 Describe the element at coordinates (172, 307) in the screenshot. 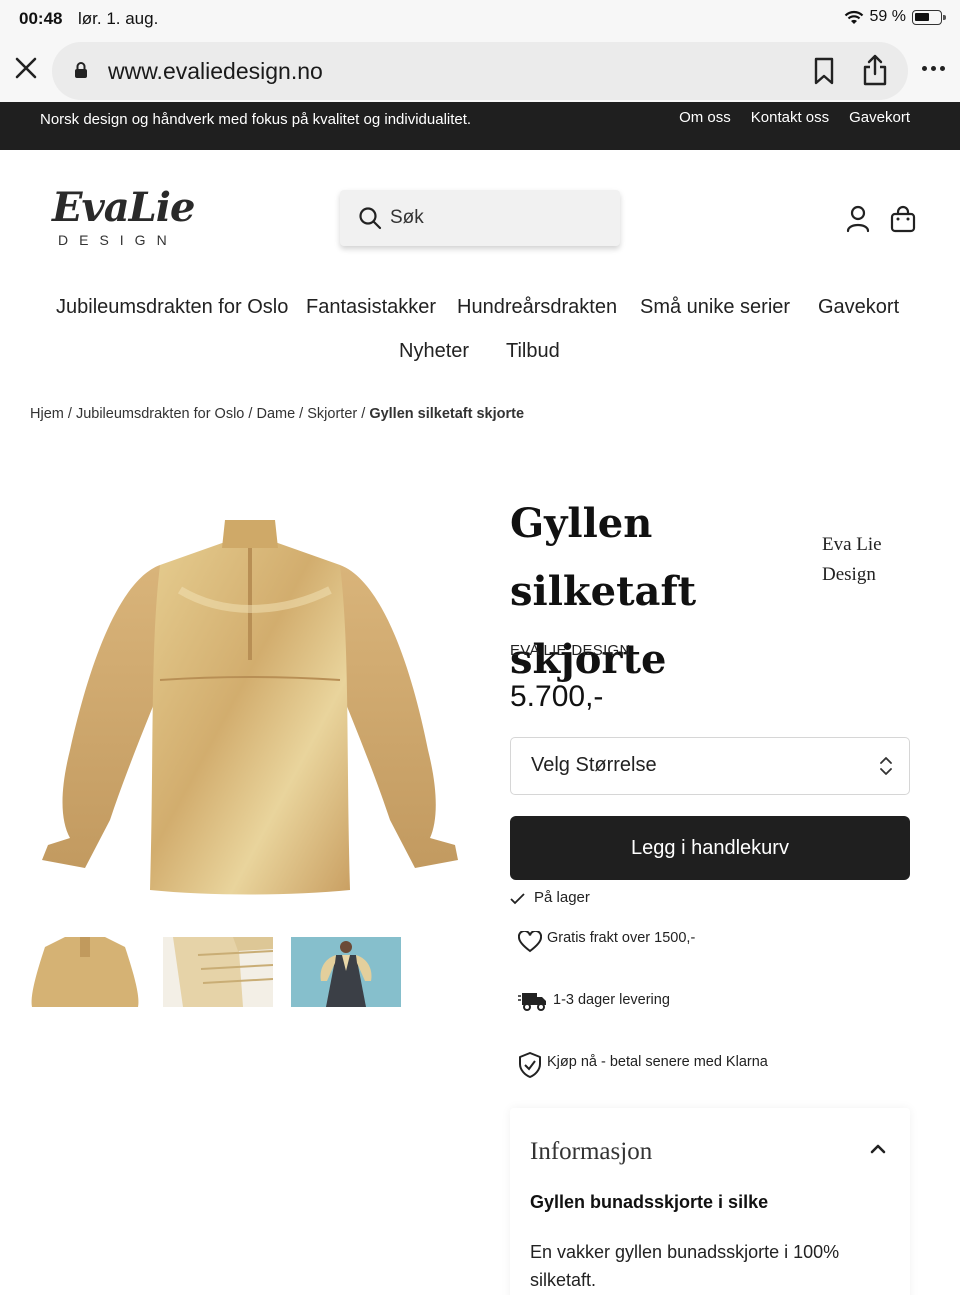

I see `nav-item-jubileumsdrakten: Jubileumsdrakten for Oslo` at that location.